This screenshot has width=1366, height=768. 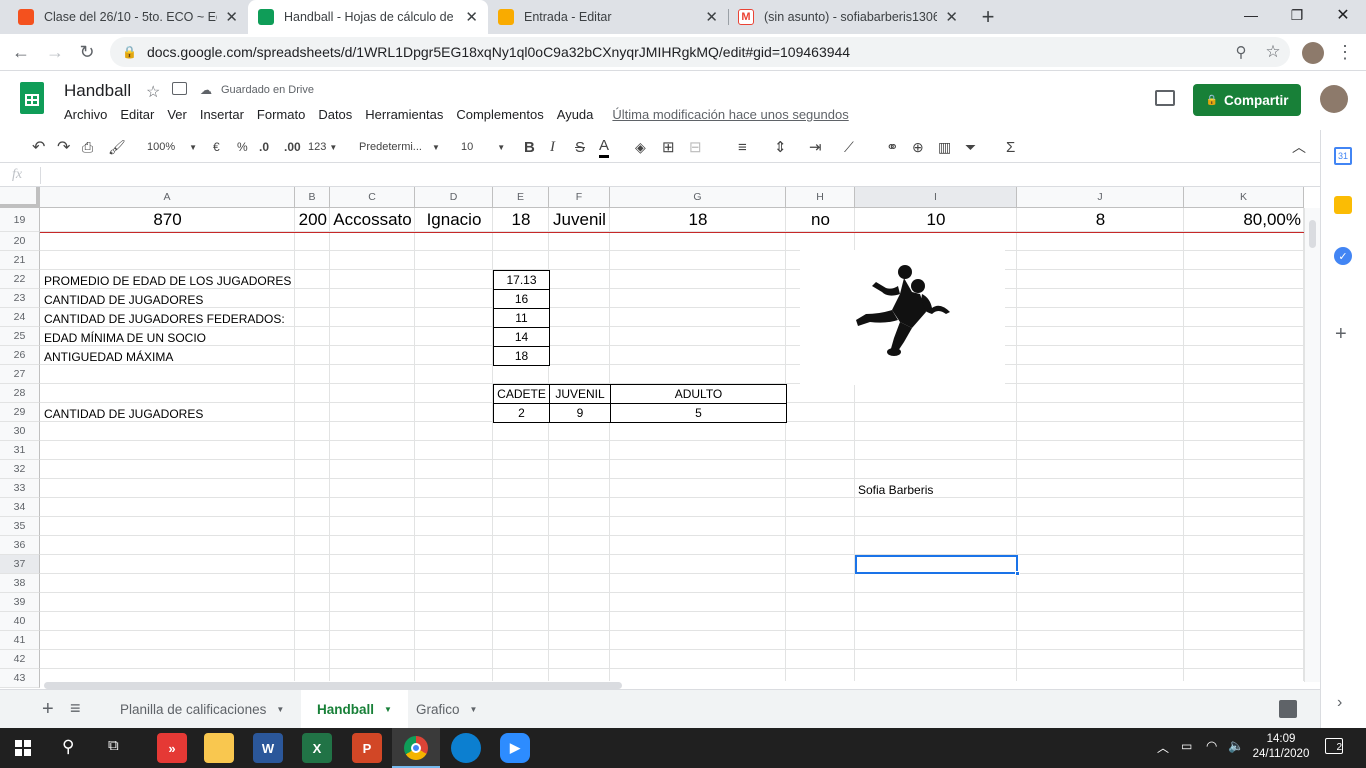 I want to click on row-header-24: 24, so click(x=20, y=317).